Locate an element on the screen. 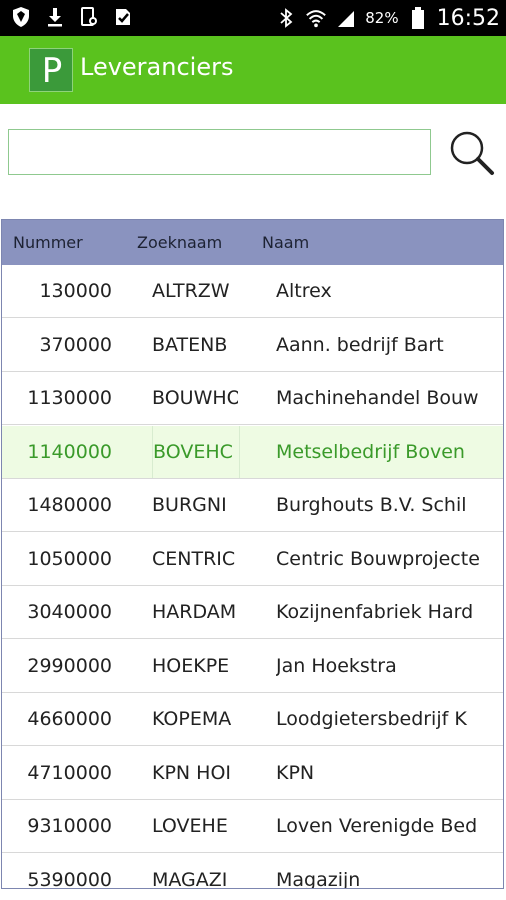  table-header: Nummer Zoeknaam Naam is located at coordinates (252, 242).